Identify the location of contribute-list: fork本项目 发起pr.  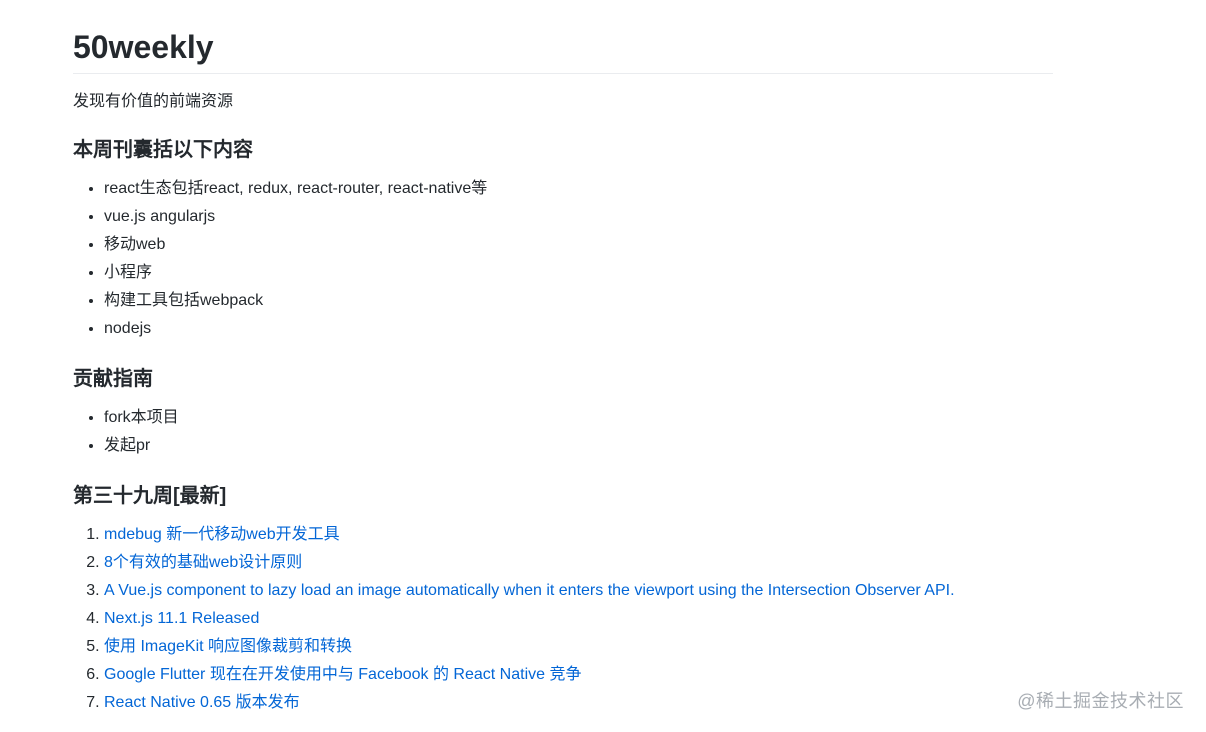
(563, 432).